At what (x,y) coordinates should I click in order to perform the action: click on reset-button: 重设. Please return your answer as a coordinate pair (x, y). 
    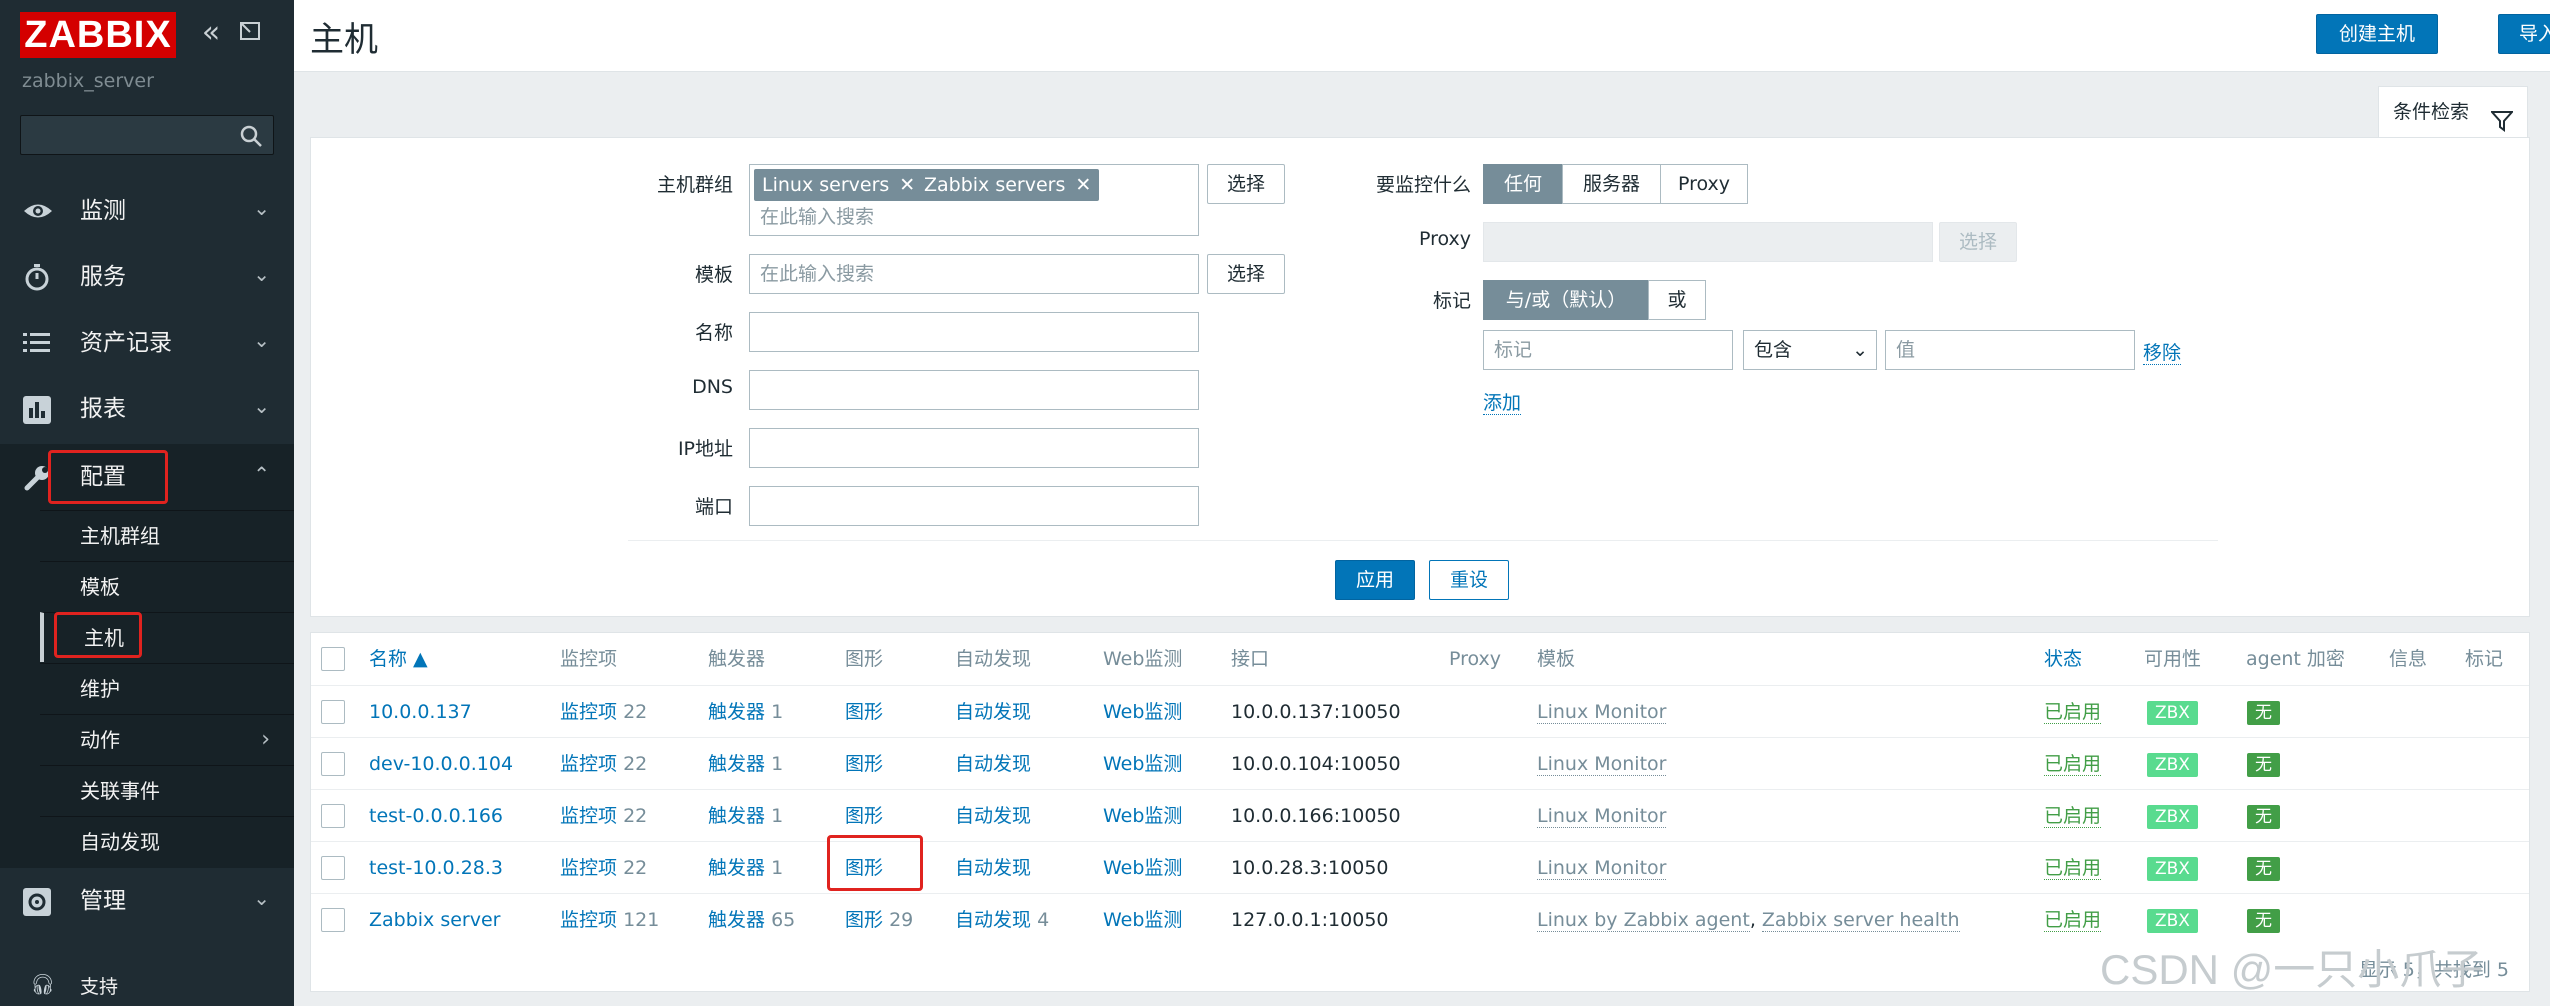
    Looking at the image, I should click on (1469, 580).